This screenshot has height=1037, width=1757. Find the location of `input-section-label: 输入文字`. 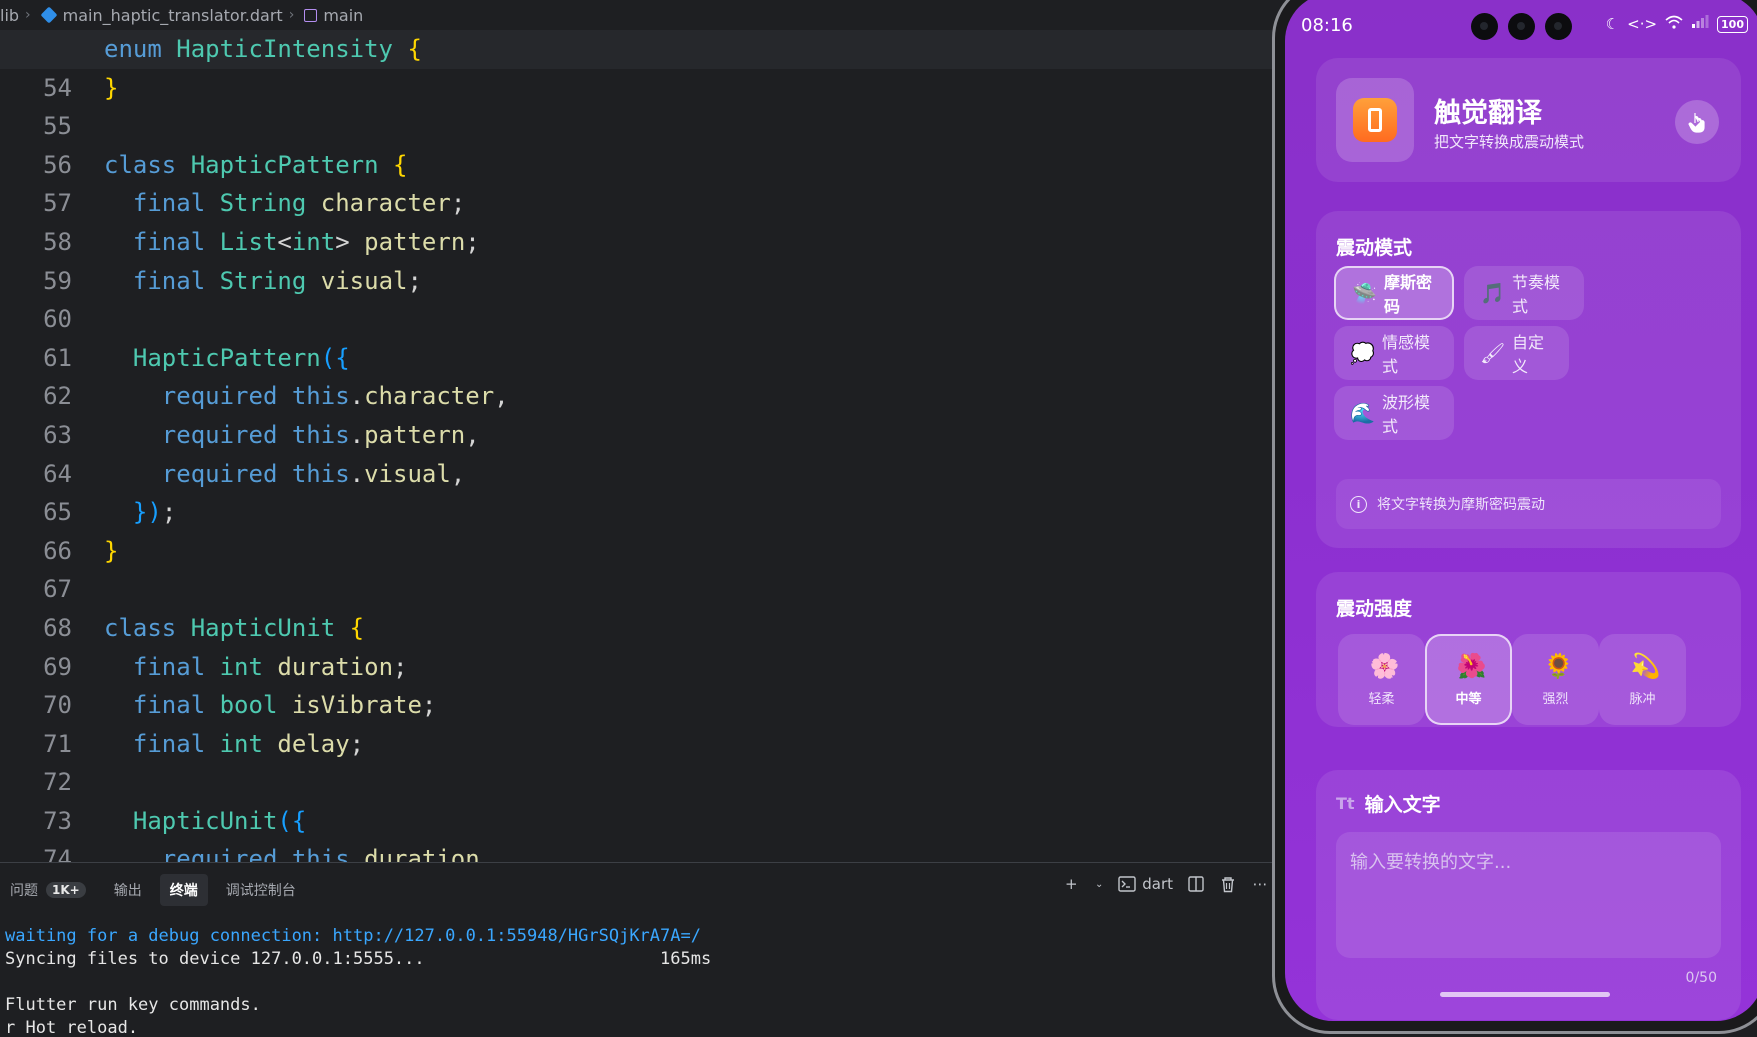

input-section-label: 输入文字 is located at coordinates (1402, 805).